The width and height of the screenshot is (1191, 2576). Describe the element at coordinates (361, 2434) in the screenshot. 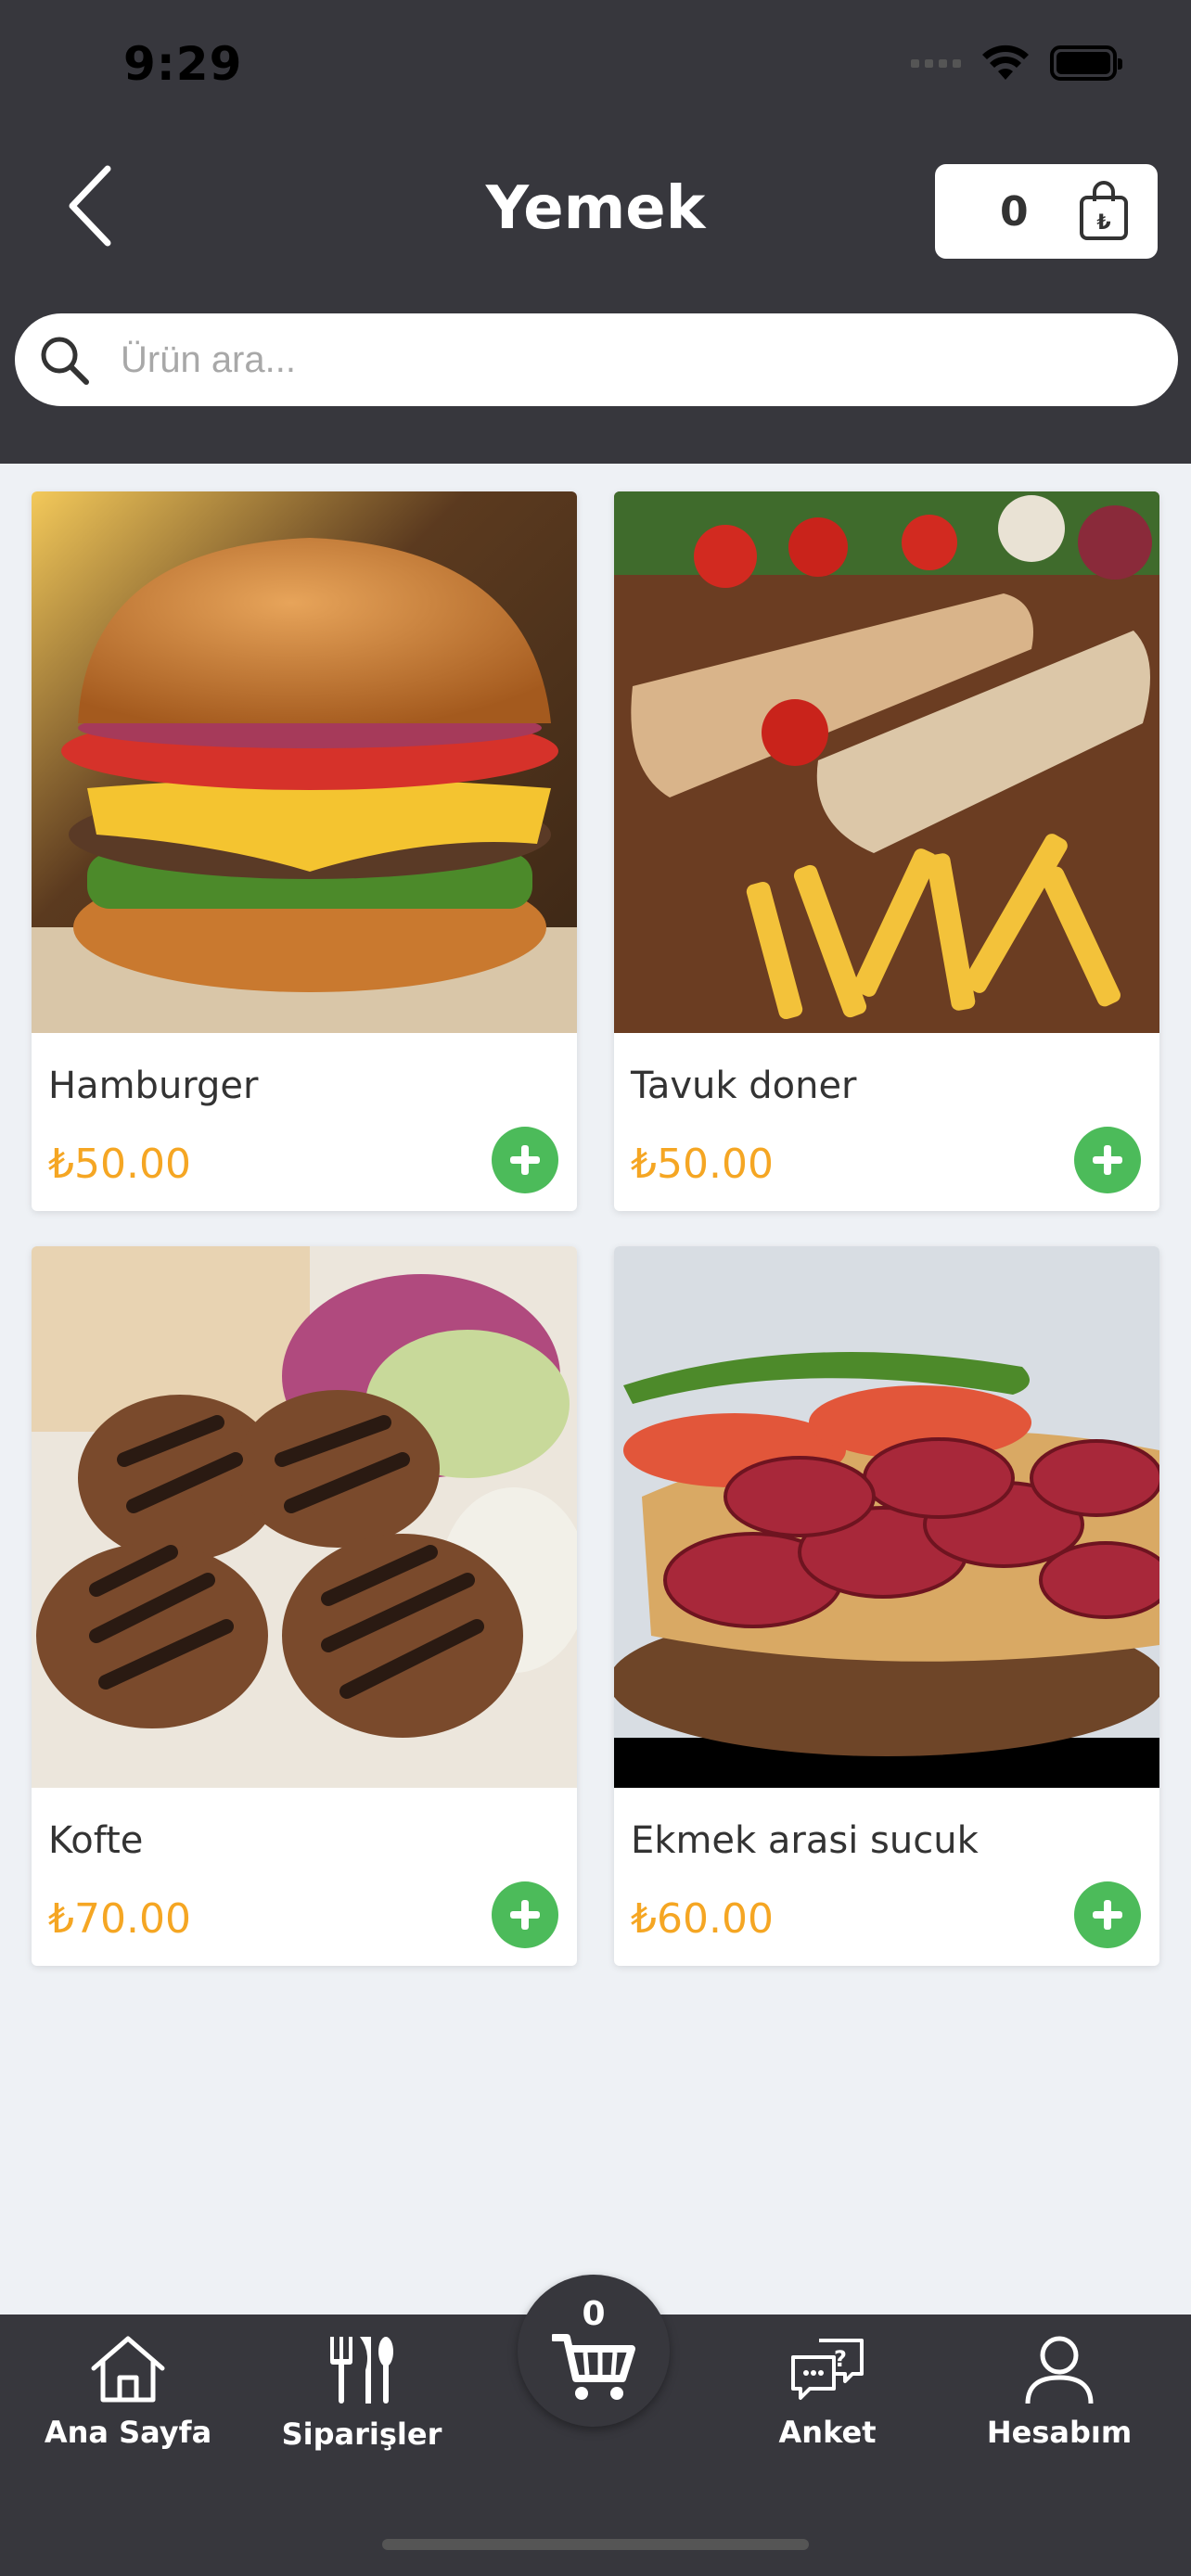

I see `nav-label: Siparişler` at that location.